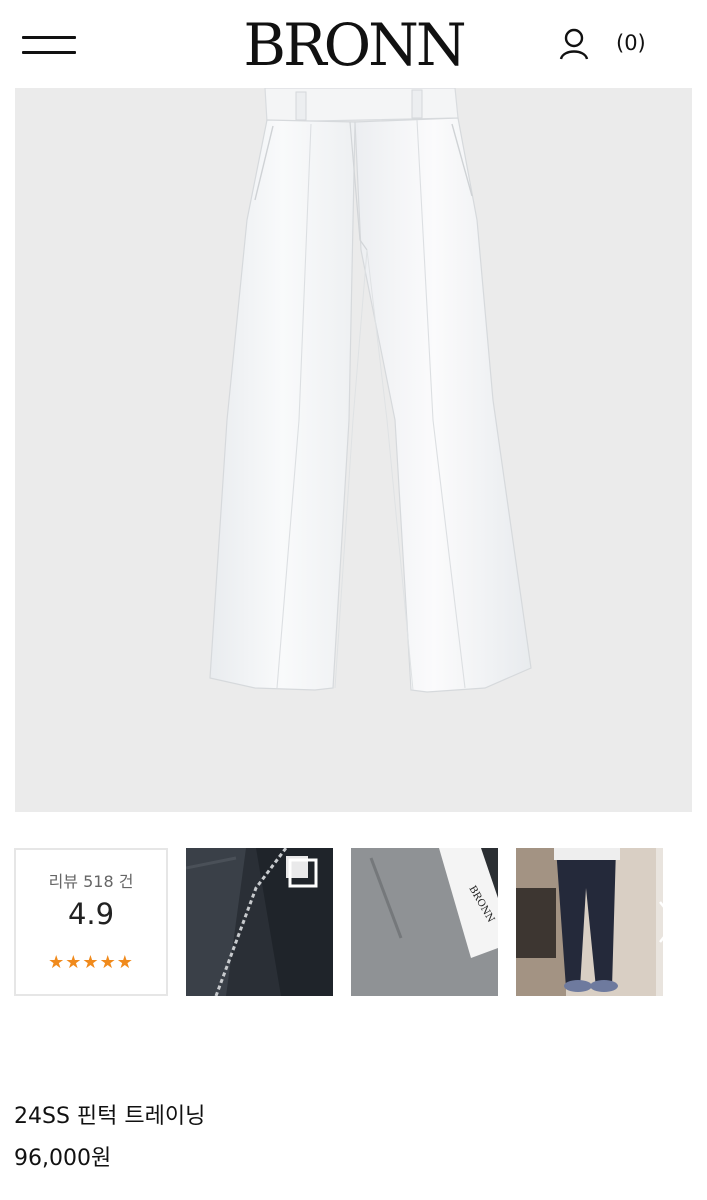 The width and height of the screenshot is (707, 1200). Describe the element at coordinates (574, 44) in the screenshot. I see `user-icon` at that location.